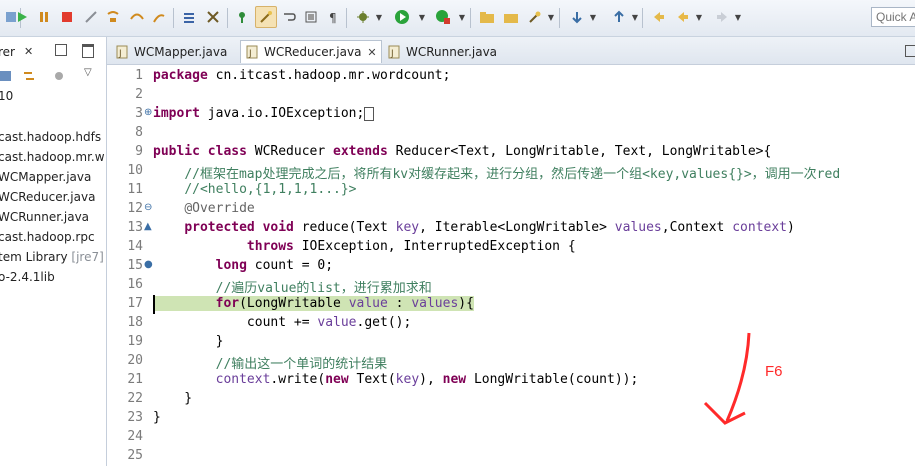  Describe the element at coordinates (22, 17) in the screenshot. I see `resume-icon` at that location.